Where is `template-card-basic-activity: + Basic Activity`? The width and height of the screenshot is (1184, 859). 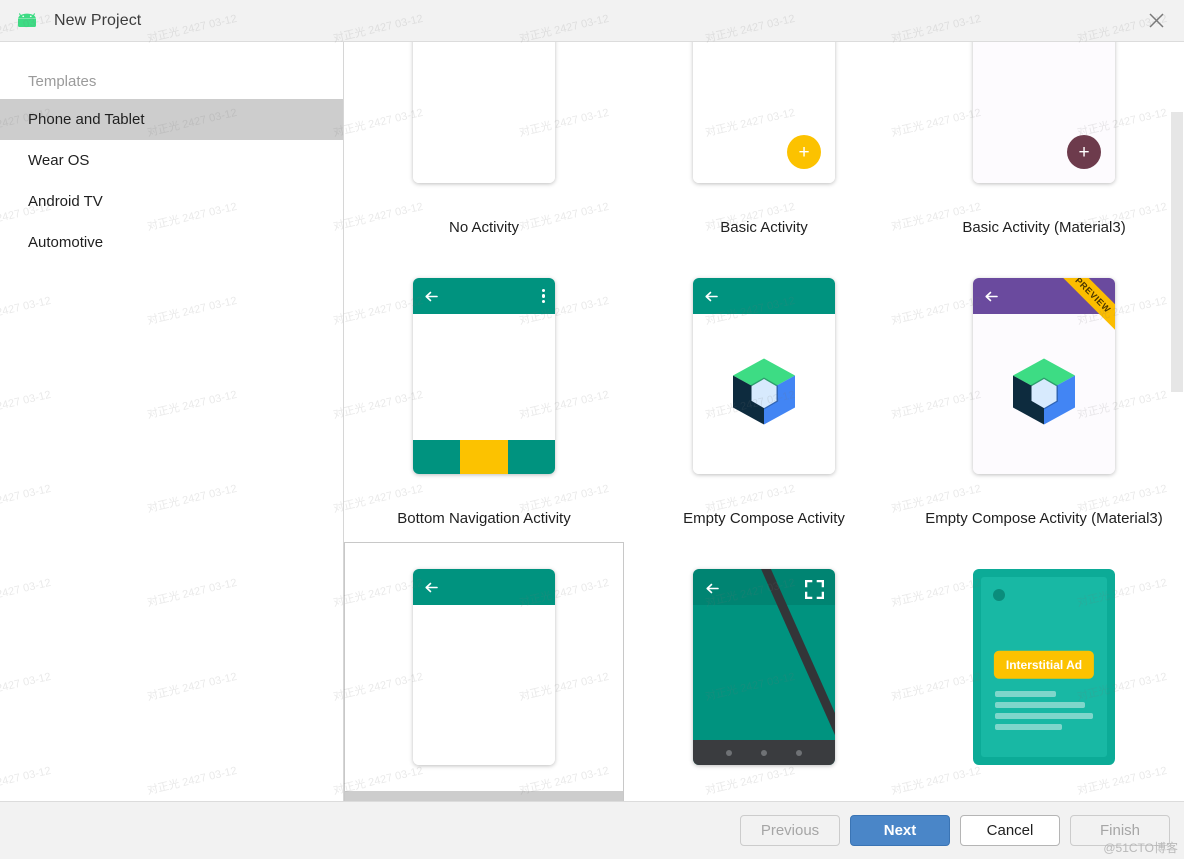
template-card-basic-activity: + Basic Activity is located at coordinates (764, 146).